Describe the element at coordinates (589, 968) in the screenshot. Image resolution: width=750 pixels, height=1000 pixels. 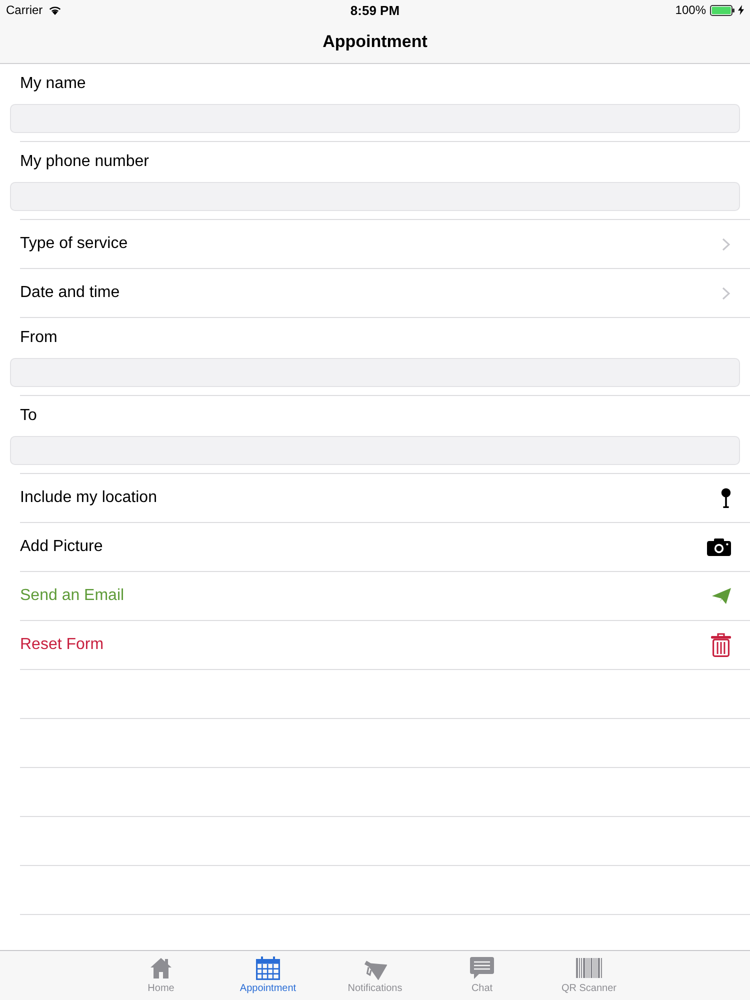
I see `barcode-icon` at that location.